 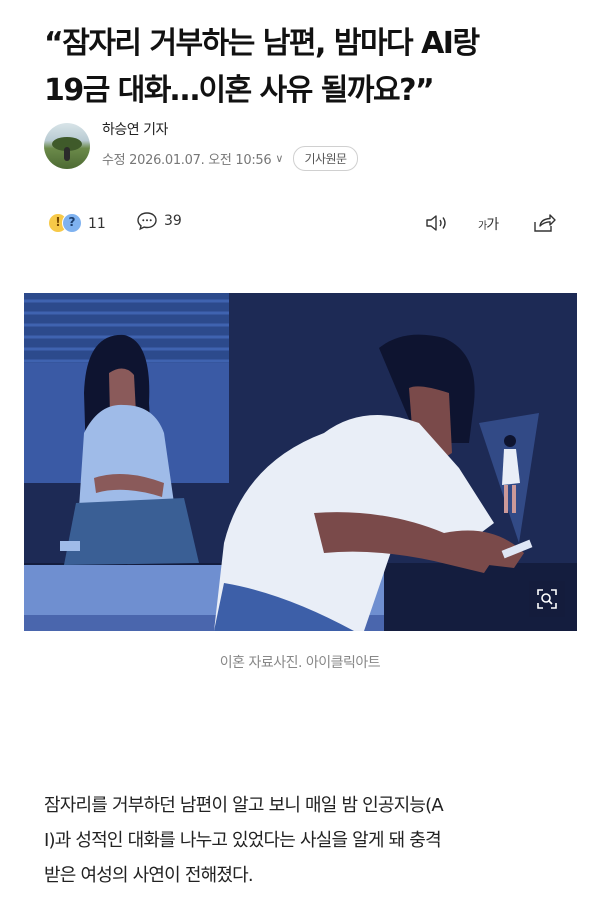 I want to click on reporter-name: 하승연 기자, so click(x=230, y=130).